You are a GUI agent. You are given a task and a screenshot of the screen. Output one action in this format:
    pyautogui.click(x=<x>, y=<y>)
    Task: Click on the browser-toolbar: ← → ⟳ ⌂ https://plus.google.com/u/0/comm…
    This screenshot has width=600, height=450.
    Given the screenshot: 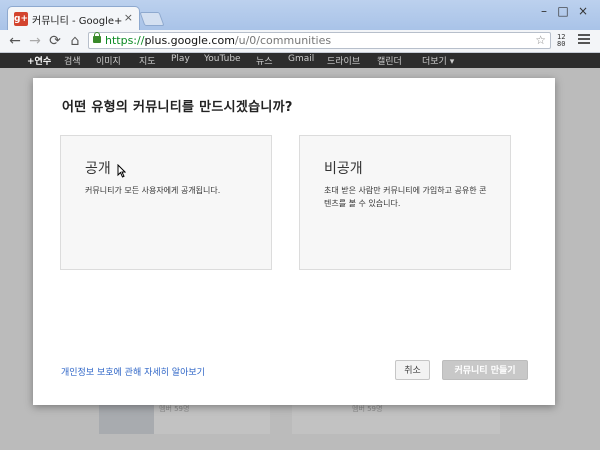 What is the action you would take?
    pyautogui.click(x=300, y=41)
    